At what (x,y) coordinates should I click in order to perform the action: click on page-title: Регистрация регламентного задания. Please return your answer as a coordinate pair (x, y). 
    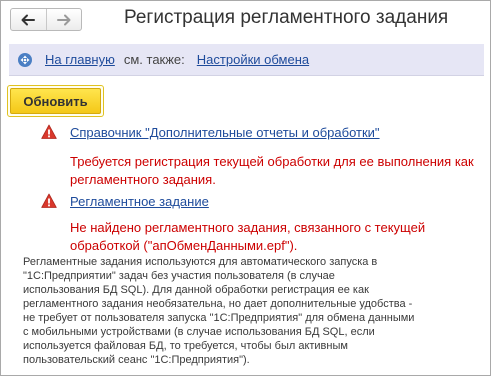
    Looking at the image, I should click on (286, 17).